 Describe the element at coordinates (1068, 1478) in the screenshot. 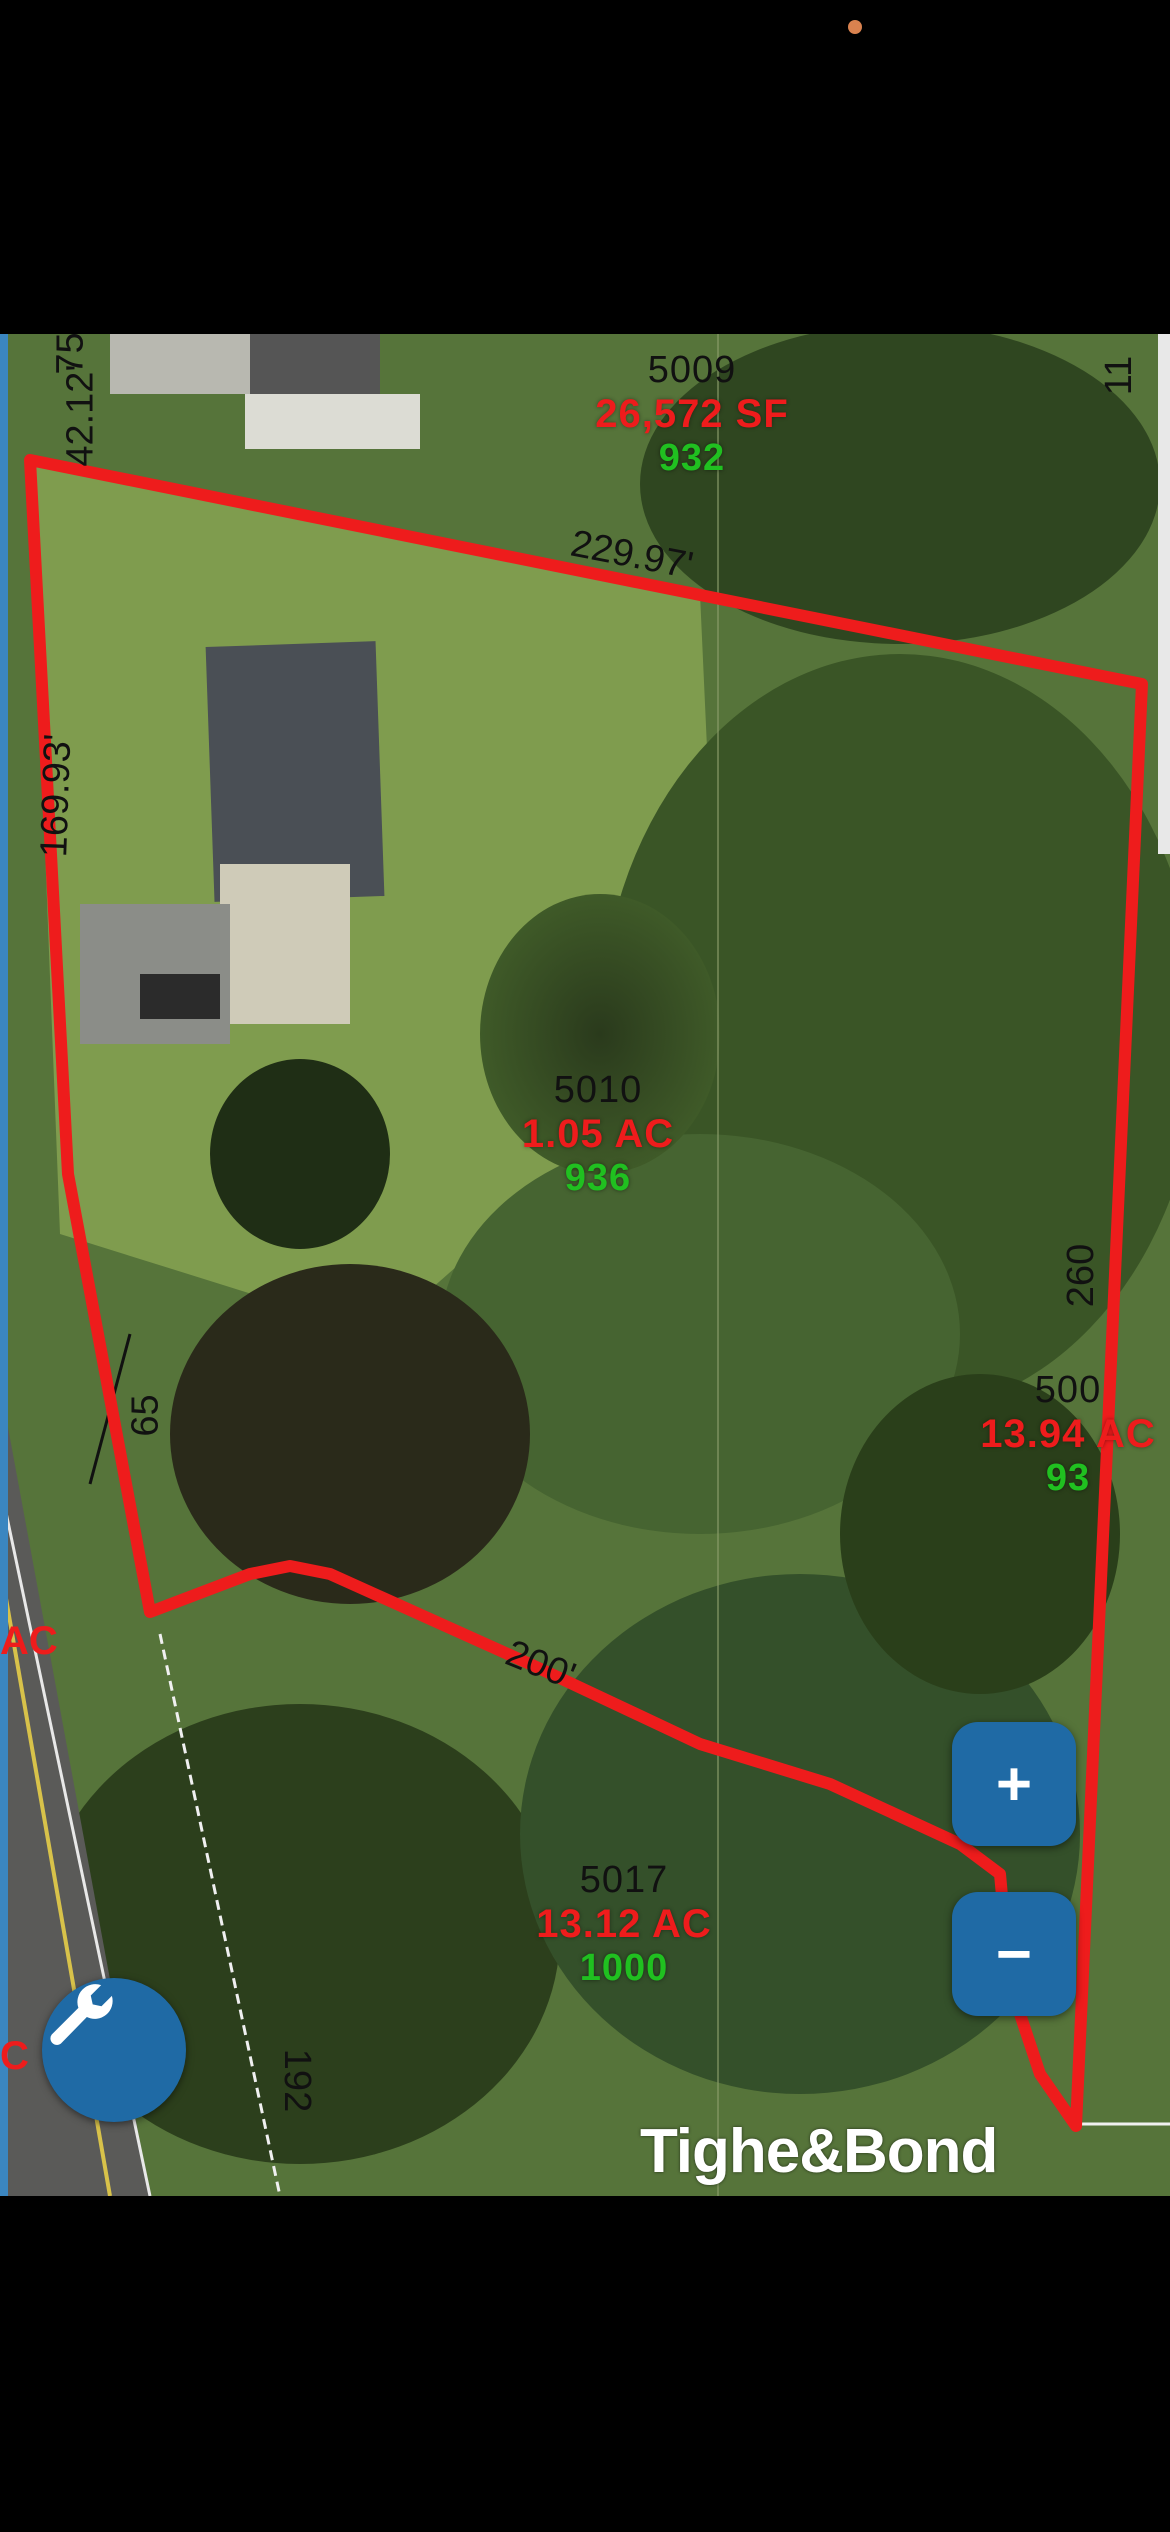

I see `parcel-code: 93` at that location.